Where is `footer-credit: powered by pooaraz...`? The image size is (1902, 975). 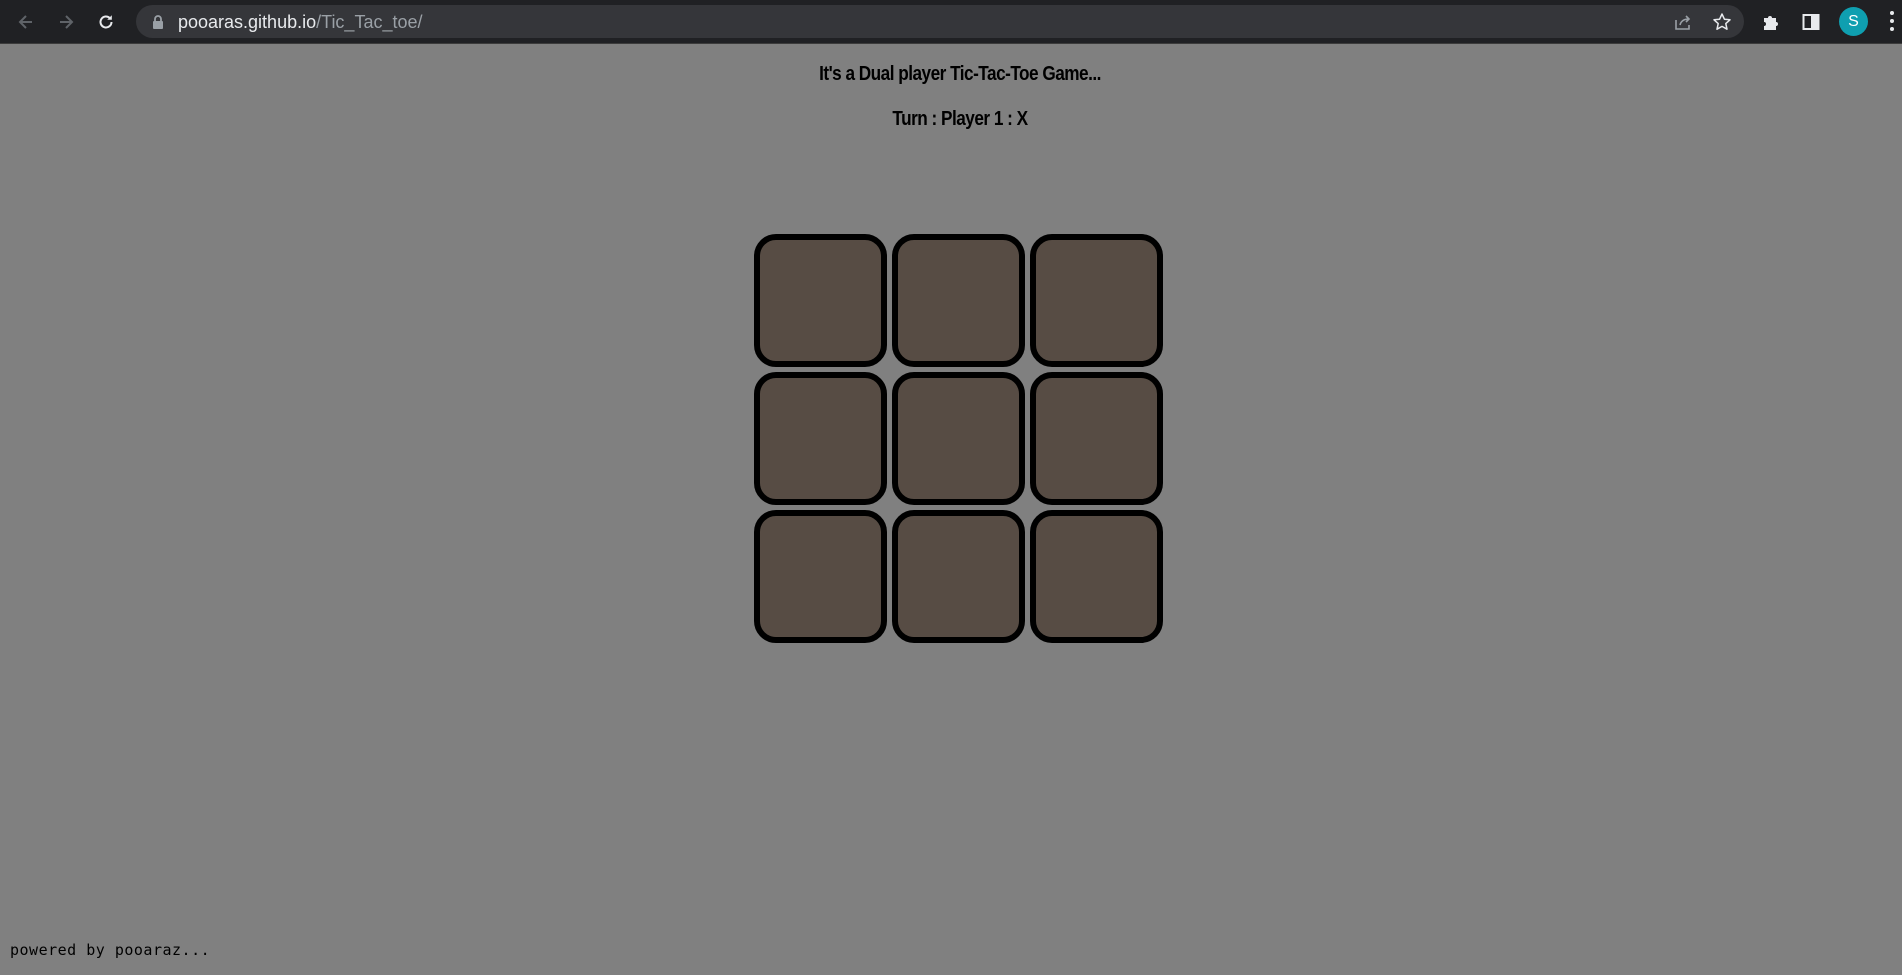
footer-credit: powered by pooaraz... is located at coordinates (110, 950).